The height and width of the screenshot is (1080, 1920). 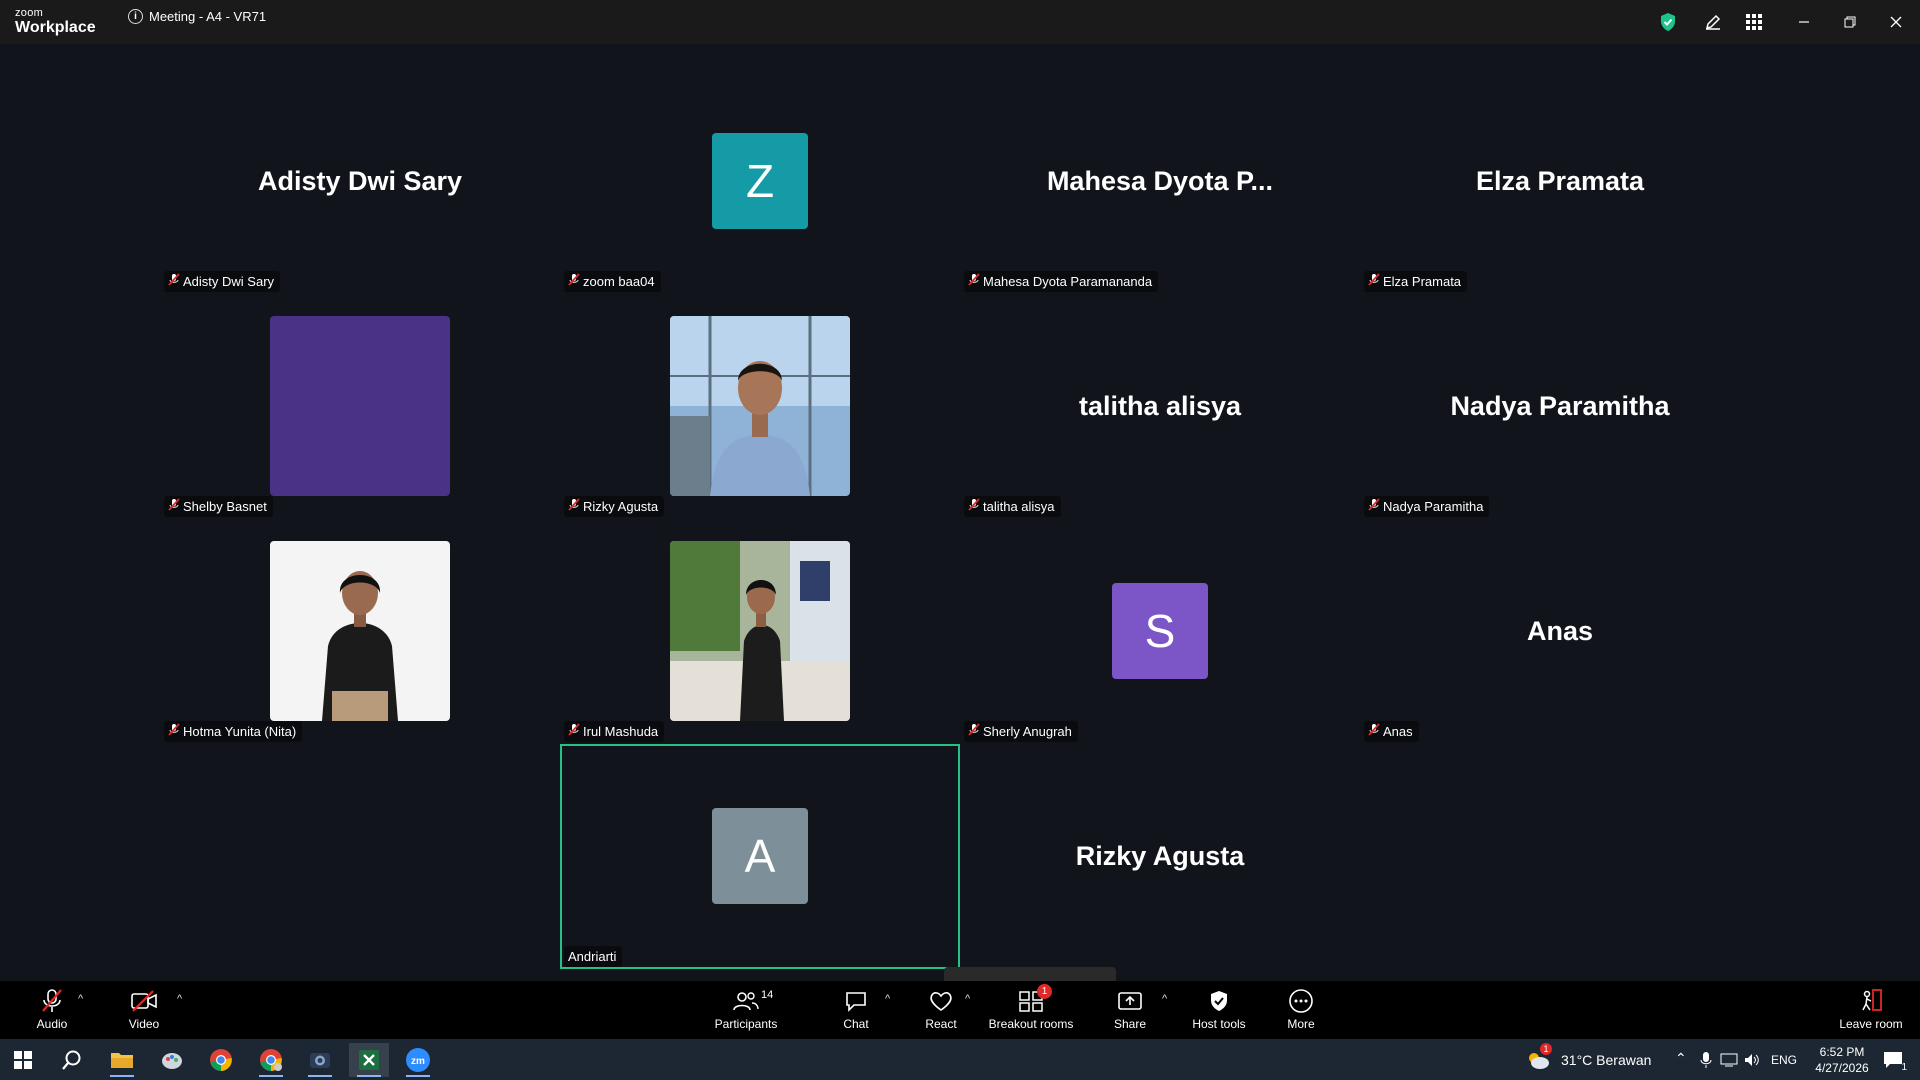 I want to click on participant-tile: Anas Anas, so click(x=1560, y=631).